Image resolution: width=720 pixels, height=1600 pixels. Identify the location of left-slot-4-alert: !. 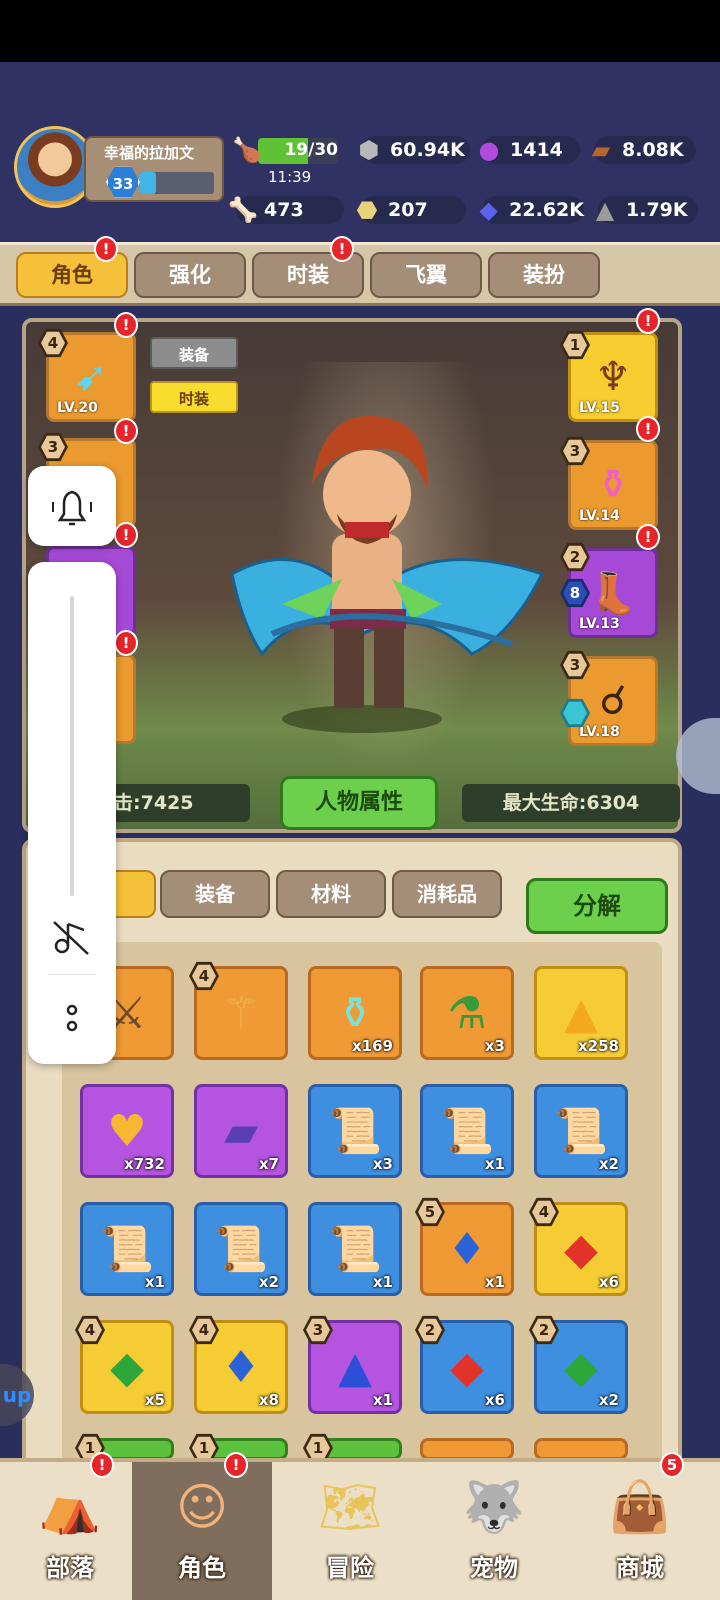
(126, 643).